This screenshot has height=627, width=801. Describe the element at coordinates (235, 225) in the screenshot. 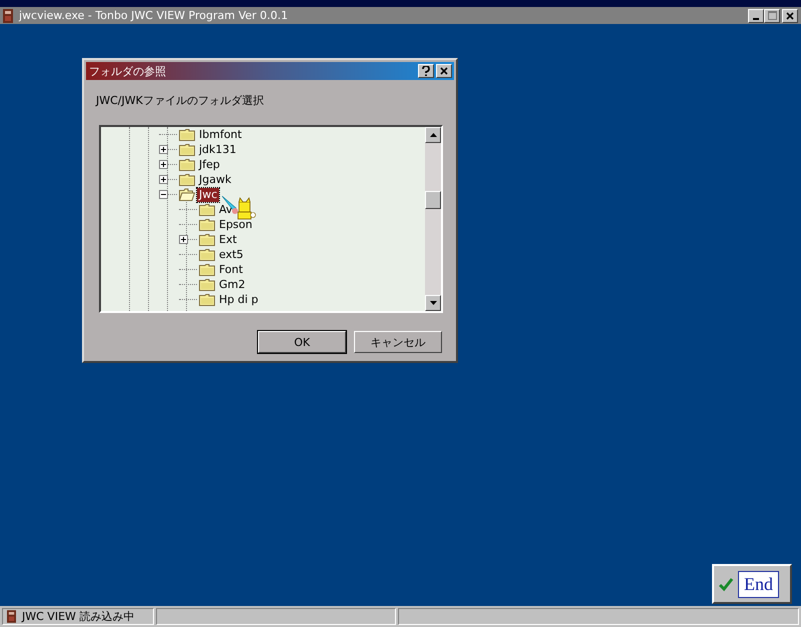

I see `tree-item: Epson` at that location.